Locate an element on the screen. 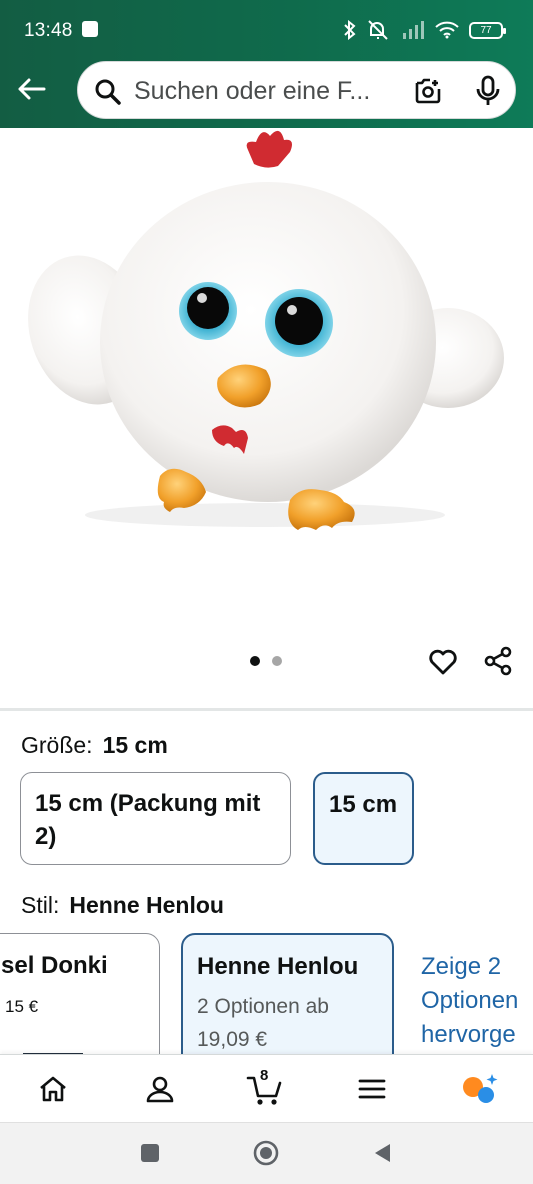 This screenshot has height=1184, width=533. camera-icon is located at coordinates (428, 90).